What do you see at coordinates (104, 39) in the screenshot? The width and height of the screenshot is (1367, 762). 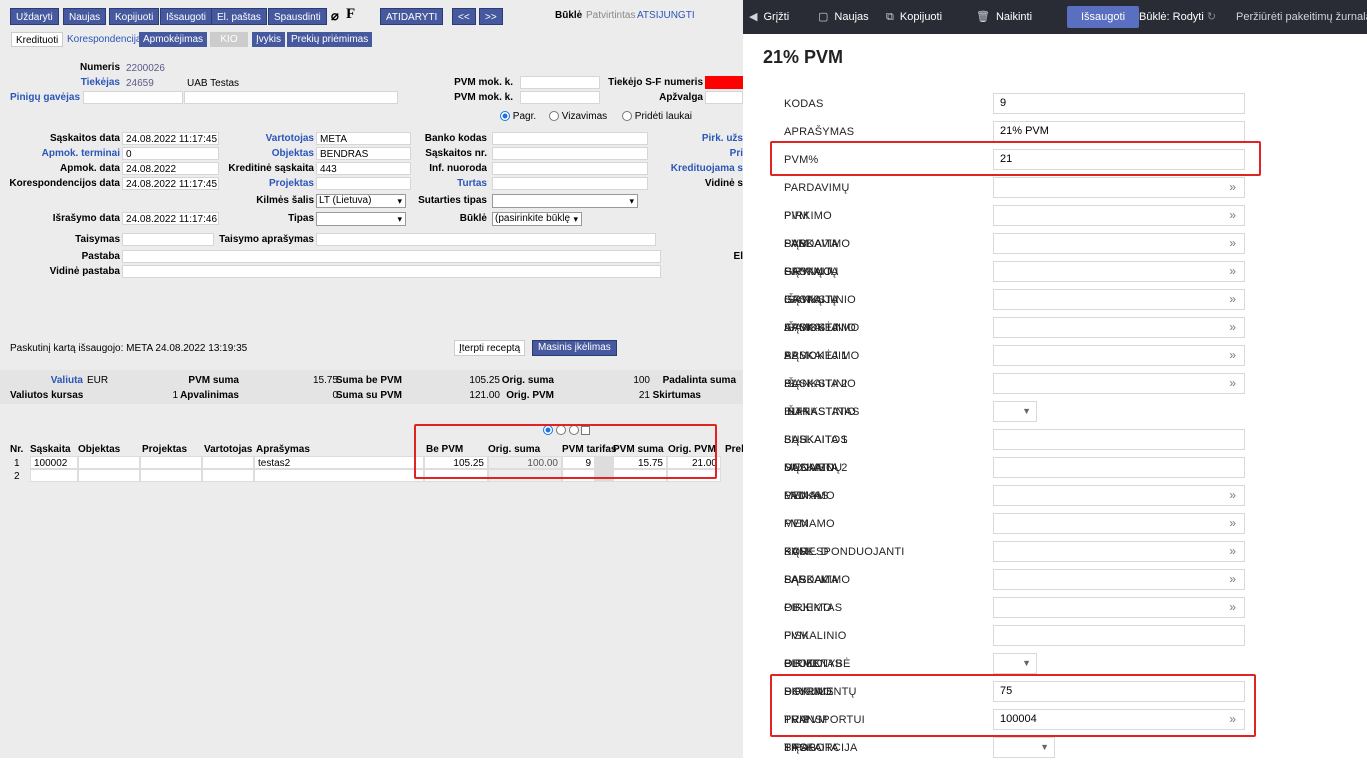 I see `tab-korespondencija: Korespondencija` at bounding box center [104, 39].